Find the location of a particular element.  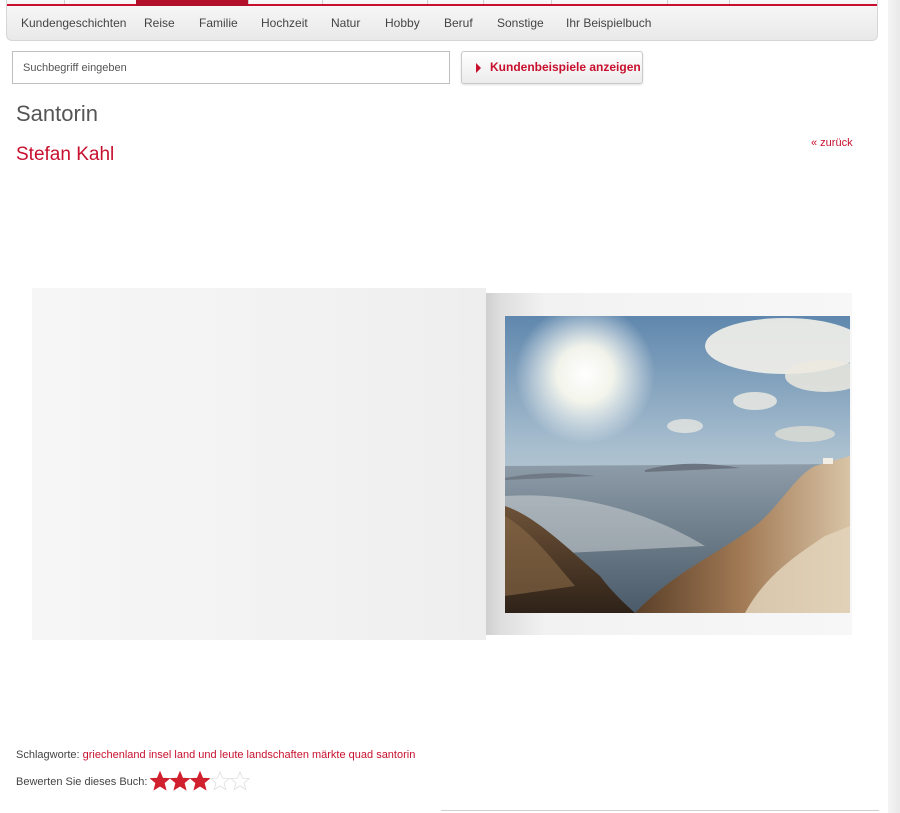

author-name: Stefan Kahl is located at coordinates (65, 154).